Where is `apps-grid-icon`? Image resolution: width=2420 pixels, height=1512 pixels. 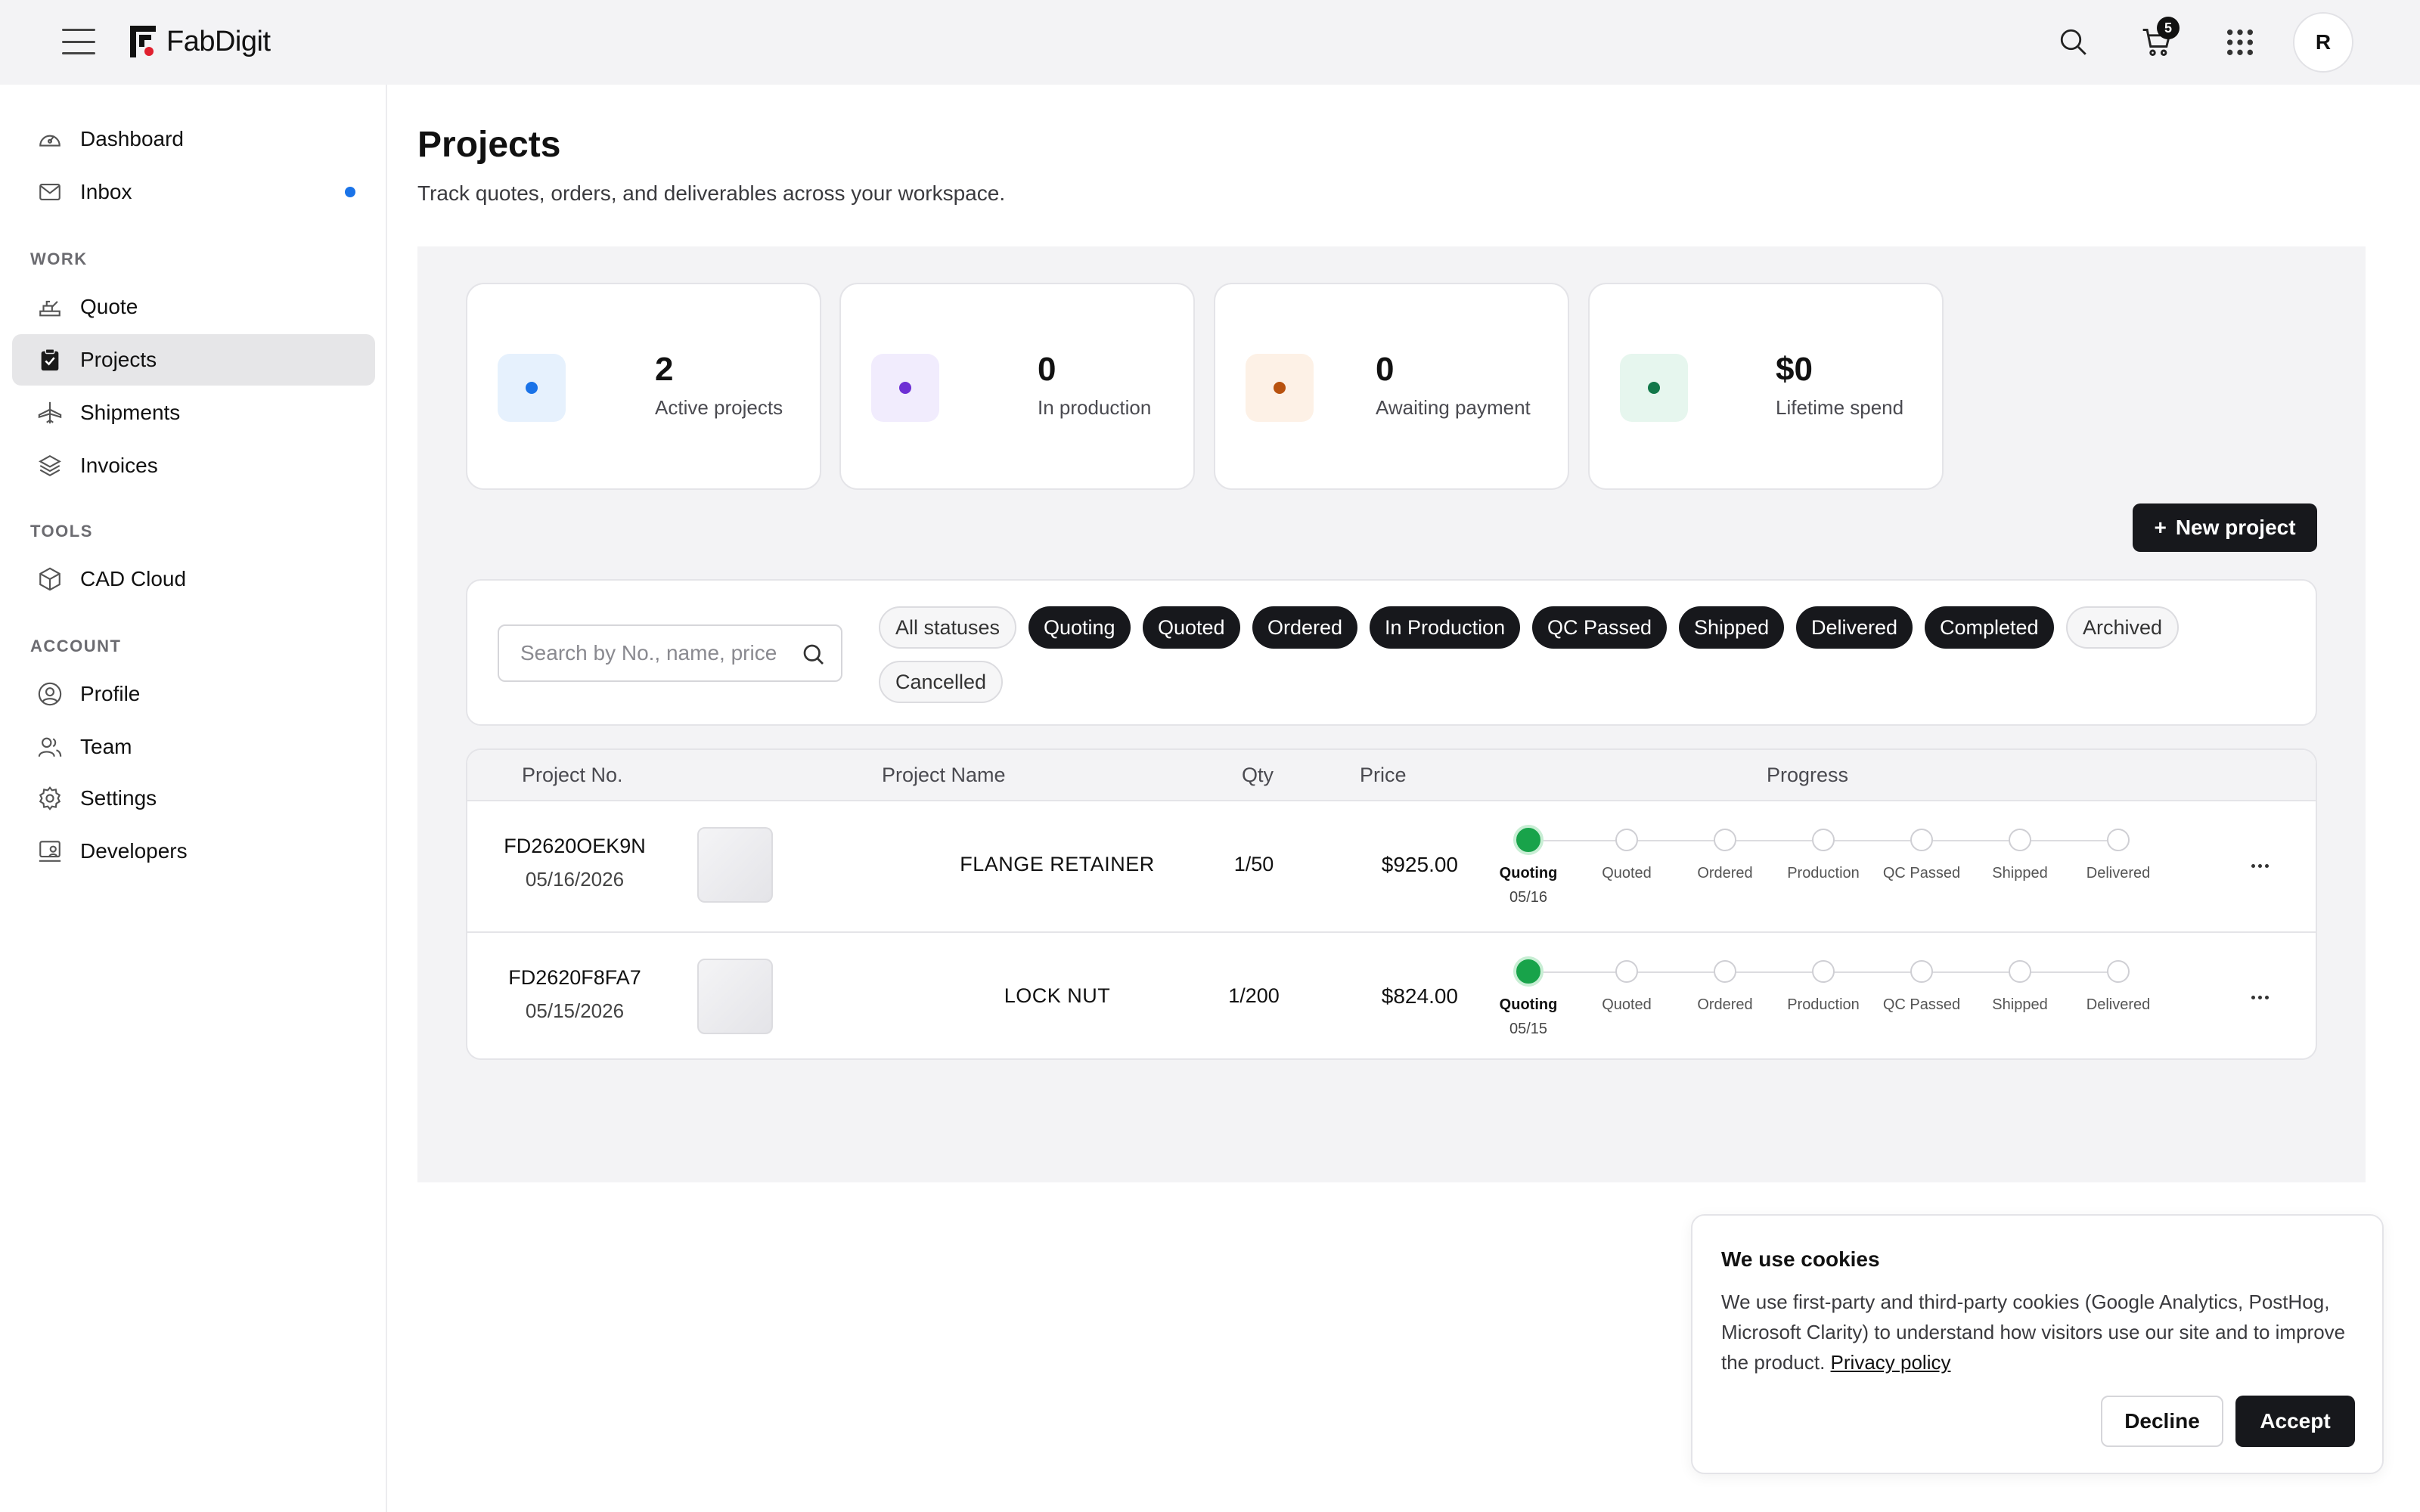
apps-grid-icon is located at coordinates (2240, 42).